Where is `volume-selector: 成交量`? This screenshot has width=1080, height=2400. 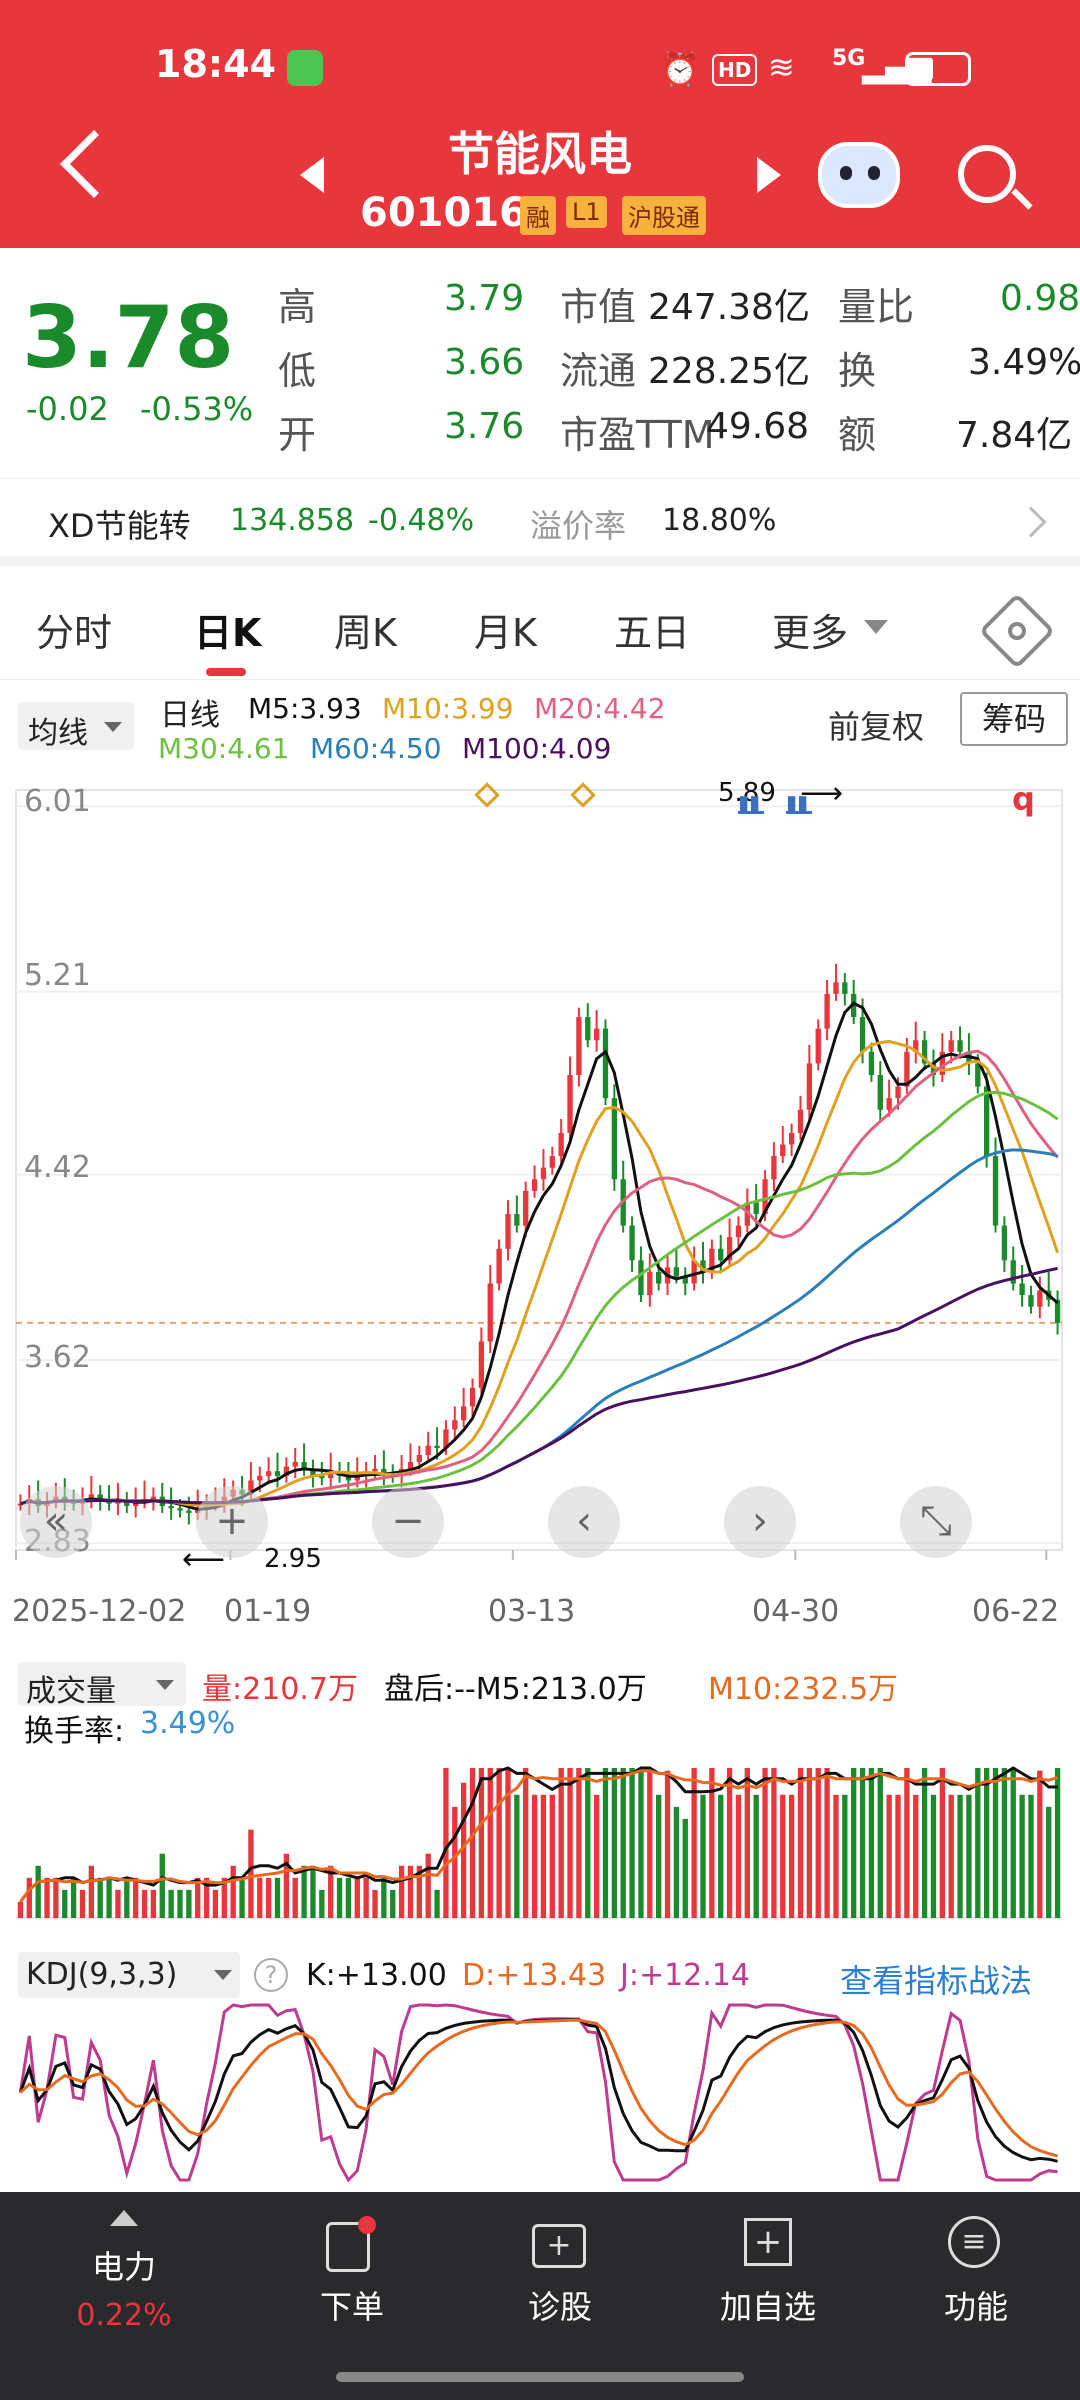
volume-selector: 成交量 is located at coordinates (102, 1685).